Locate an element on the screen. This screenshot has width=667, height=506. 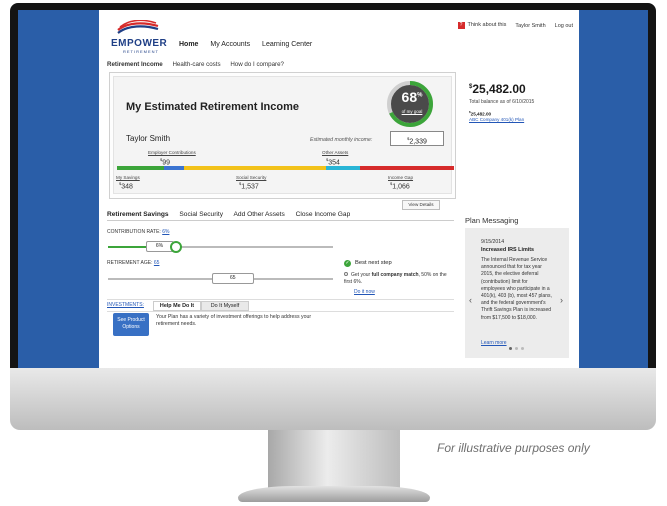
total-balance-amount: 25,482.00 is located at coordinates (499, 89).